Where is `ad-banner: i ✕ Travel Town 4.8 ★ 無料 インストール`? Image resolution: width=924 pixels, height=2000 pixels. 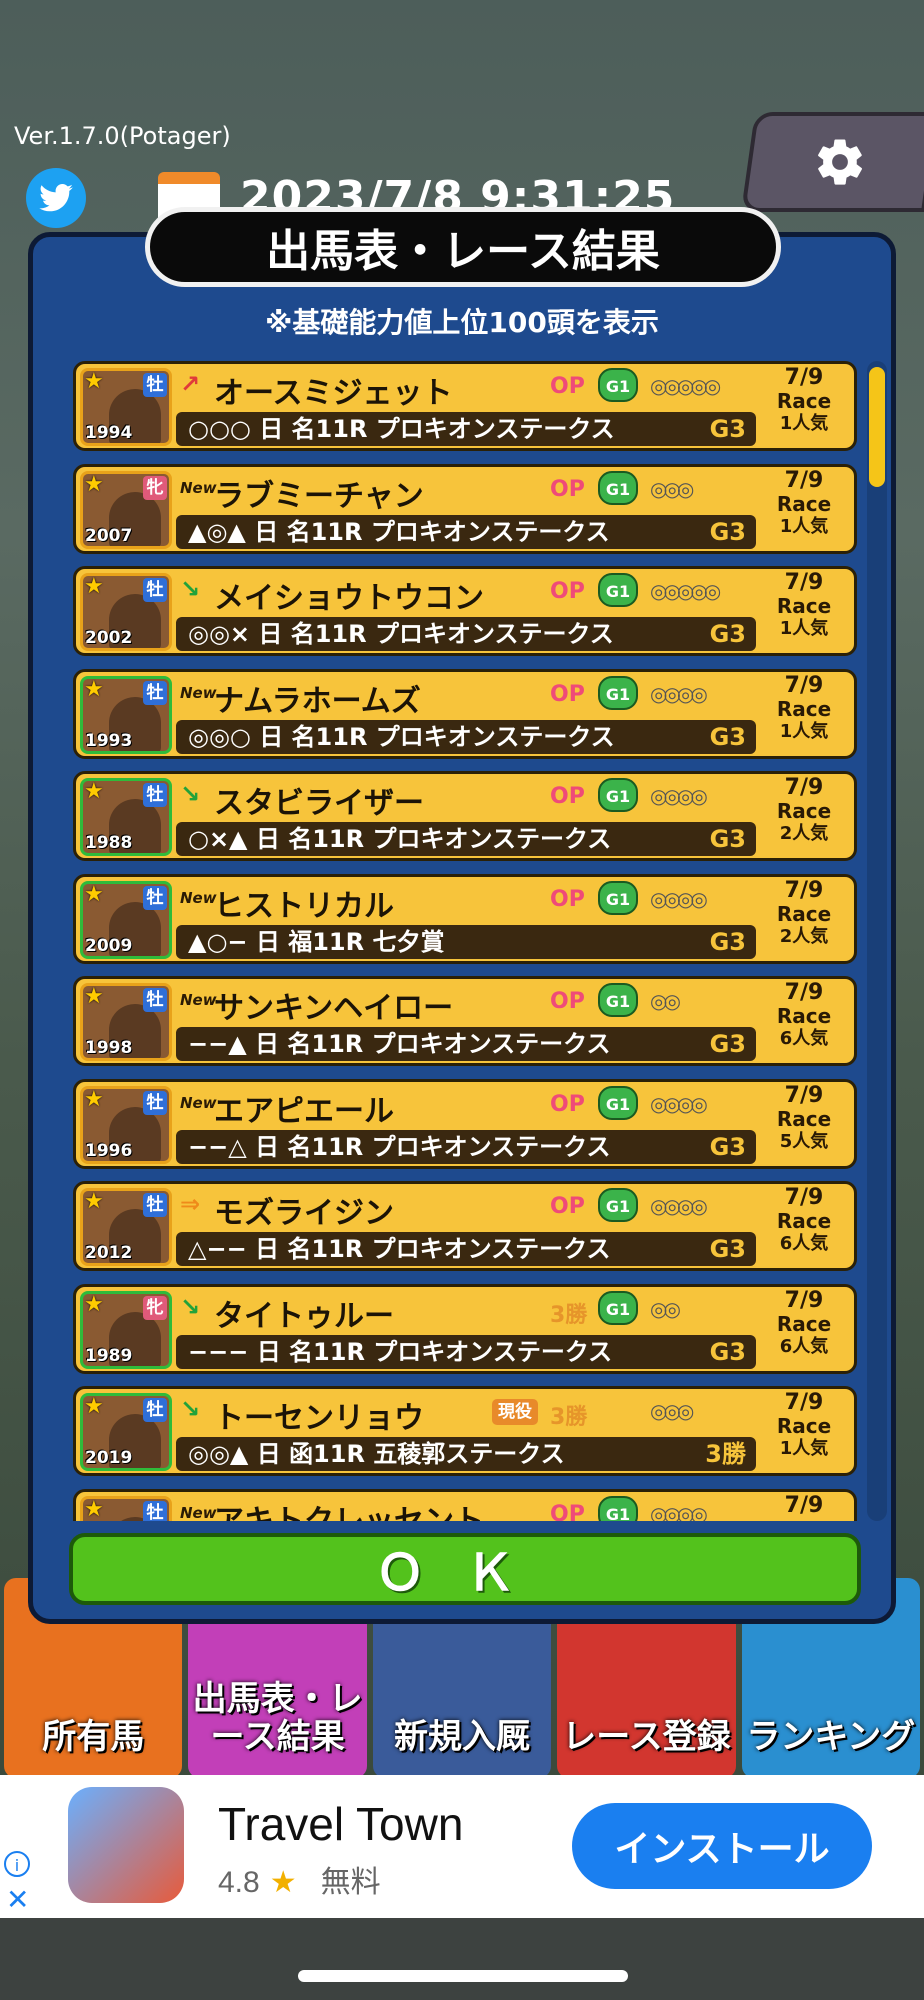
ad-banner: i ✕ Travel Town 4.8 ★ 無料 インストール is located at coordinates (462, 1846).